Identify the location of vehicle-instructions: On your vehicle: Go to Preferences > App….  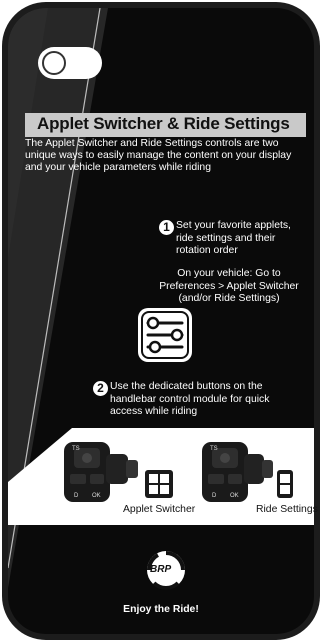
(229, 286).